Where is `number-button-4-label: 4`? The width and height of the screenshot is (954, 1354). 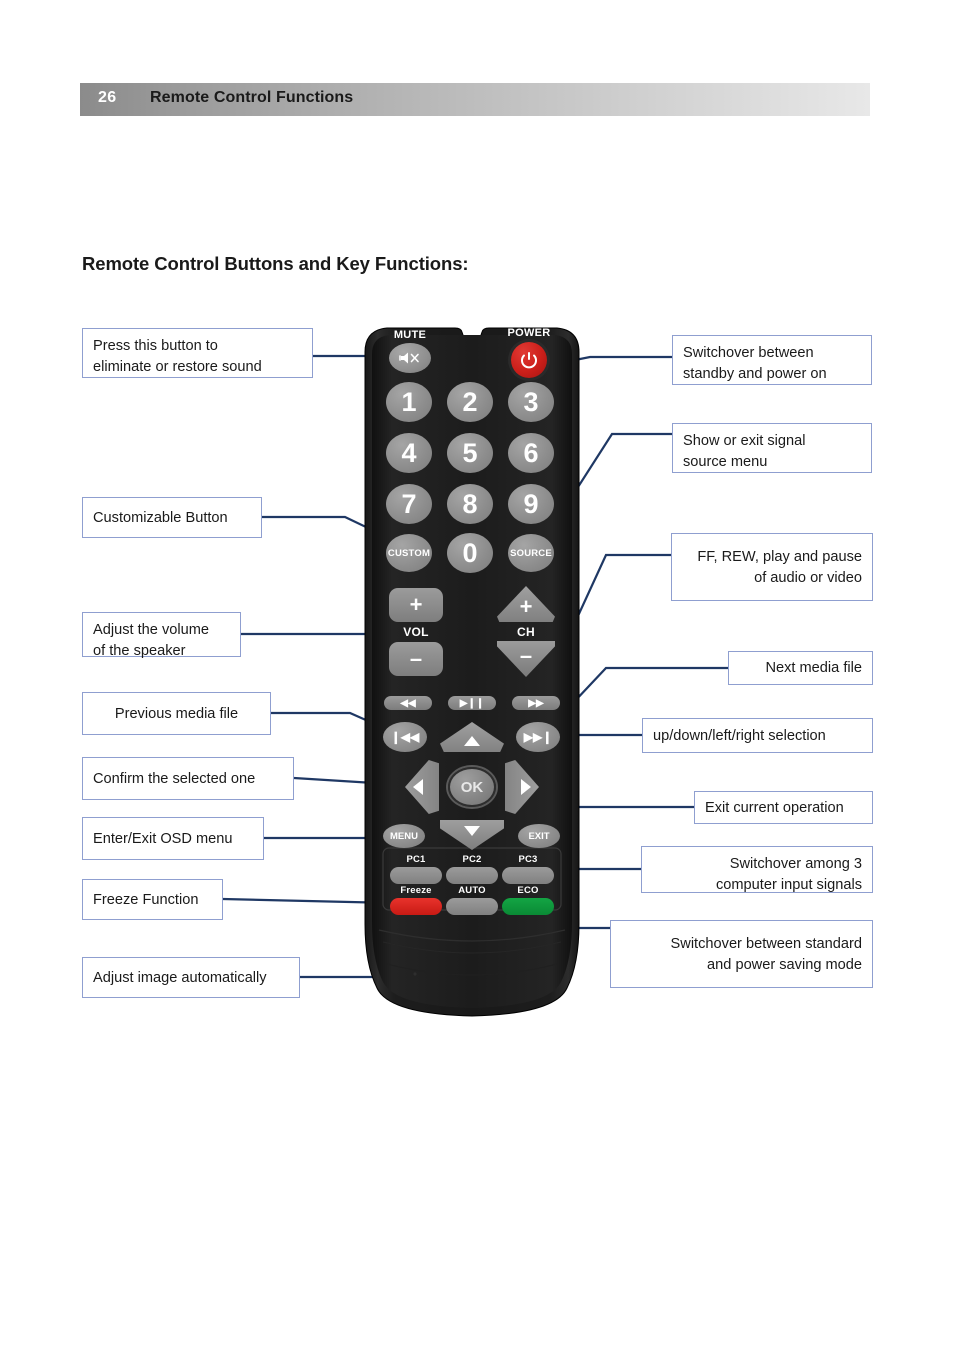 number-button-4-label: 4 is located at coordinates (409, 452).